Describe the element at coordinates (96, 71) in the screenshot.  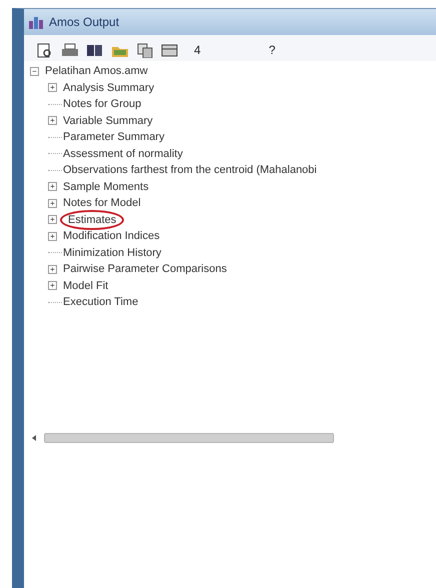
I see `tree-item: Pelatihan Amos.amw` at that location.